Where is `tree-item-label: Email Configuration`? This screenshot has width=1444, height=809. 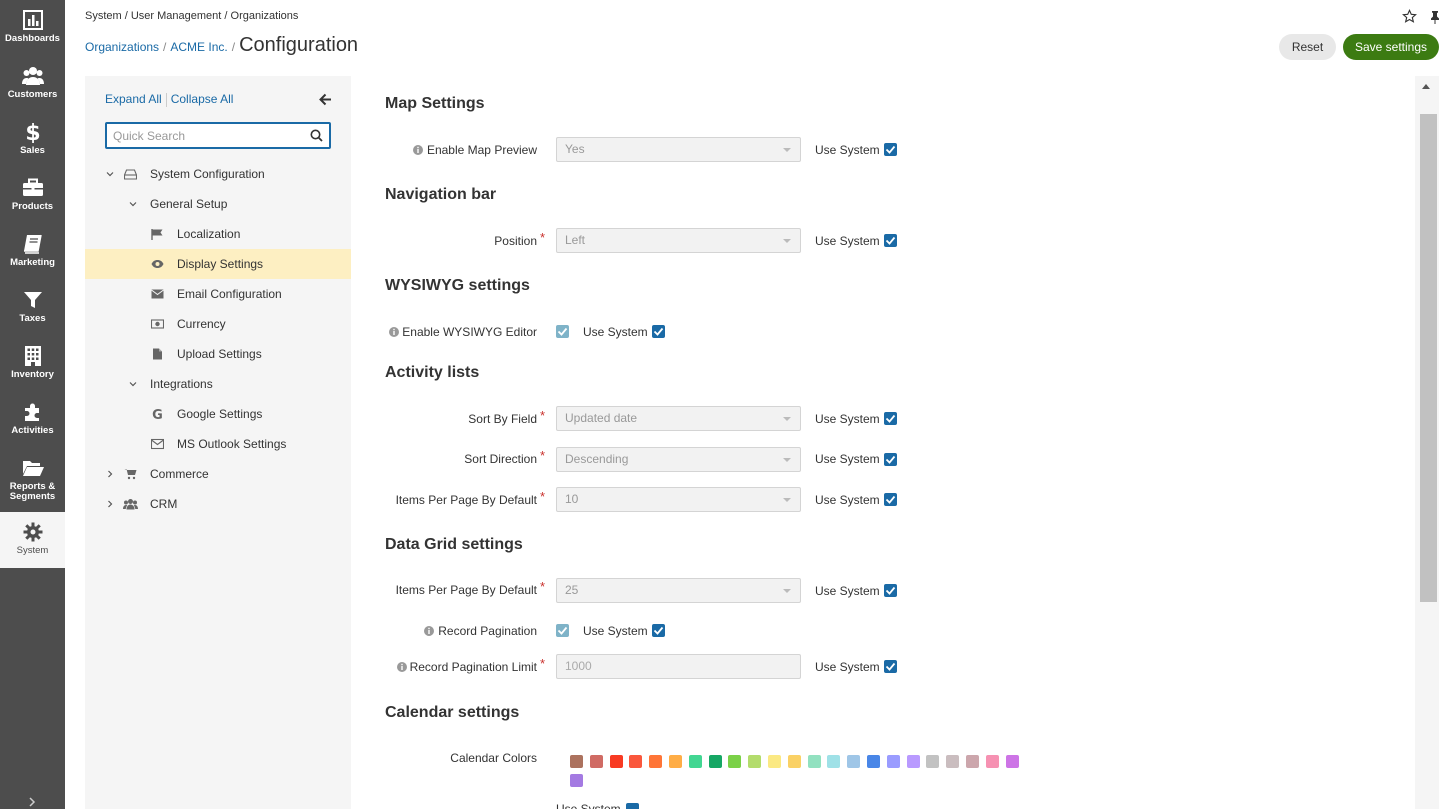
tree-item-label: Email Configuration is located at coordinates (229, 294).